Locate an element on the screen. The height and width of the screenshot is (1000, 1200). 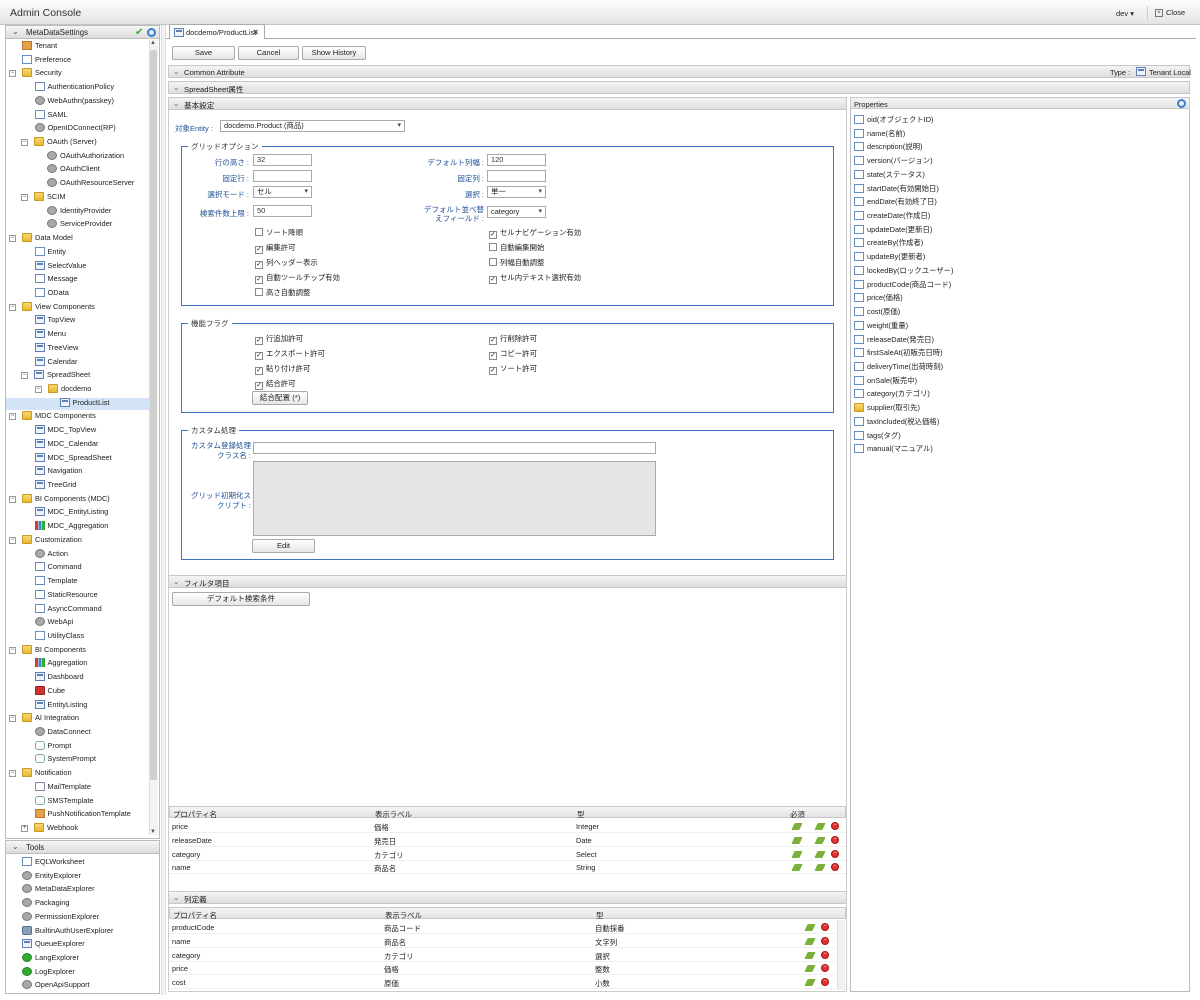
tree-item: OAuthAuthorization is located at coordinates (85, 156).